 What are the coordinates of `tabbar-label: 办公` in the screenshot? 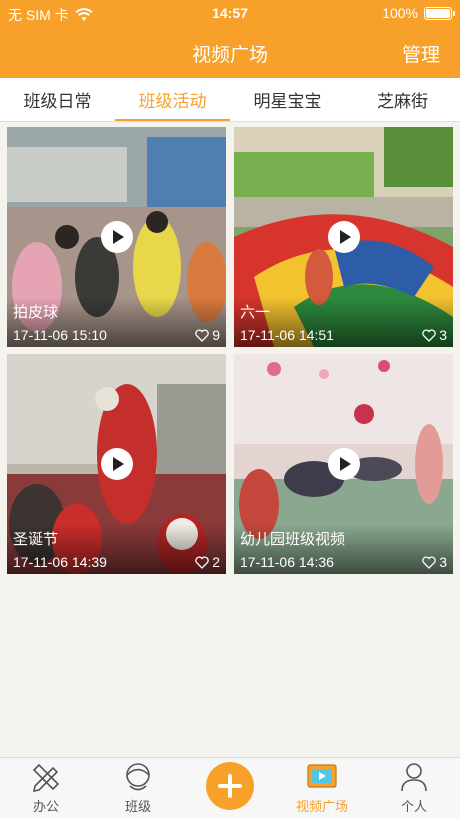 It's located at (45, 806).